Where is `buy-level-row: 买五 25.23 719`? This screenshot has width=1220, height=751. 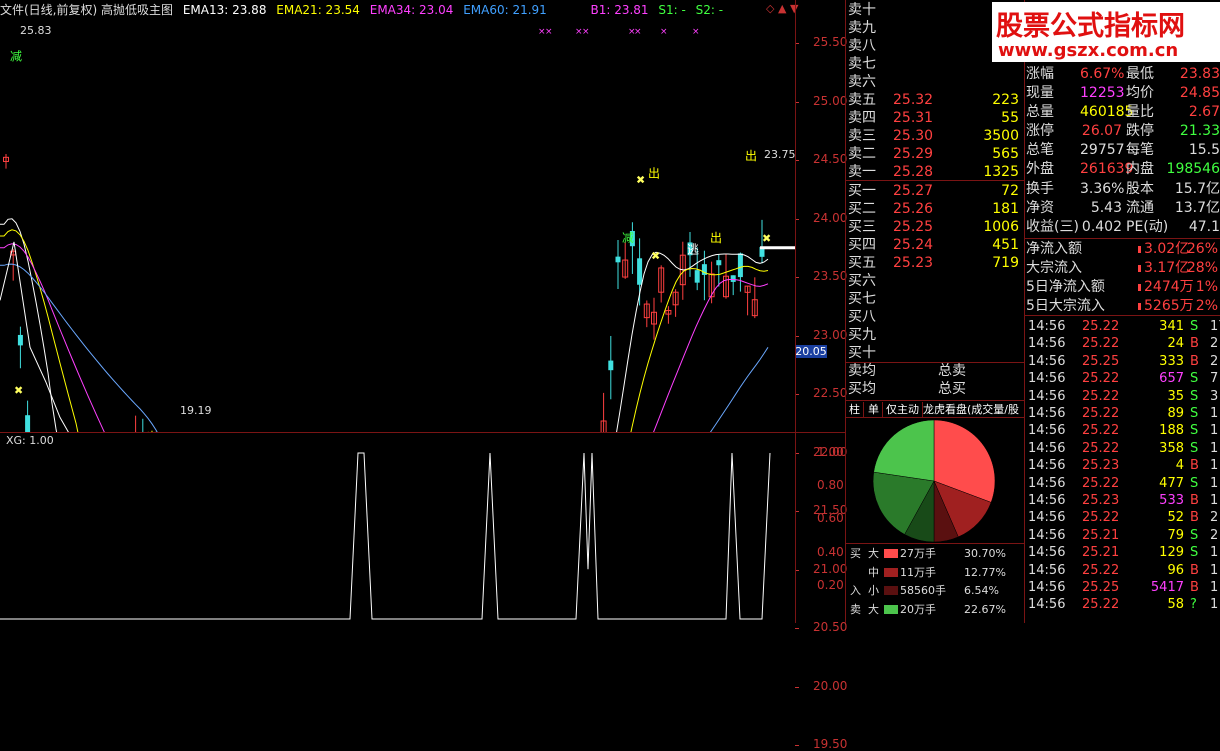
buy-level-row: 买五 25.23 719 is located at coordinates (935, 263).